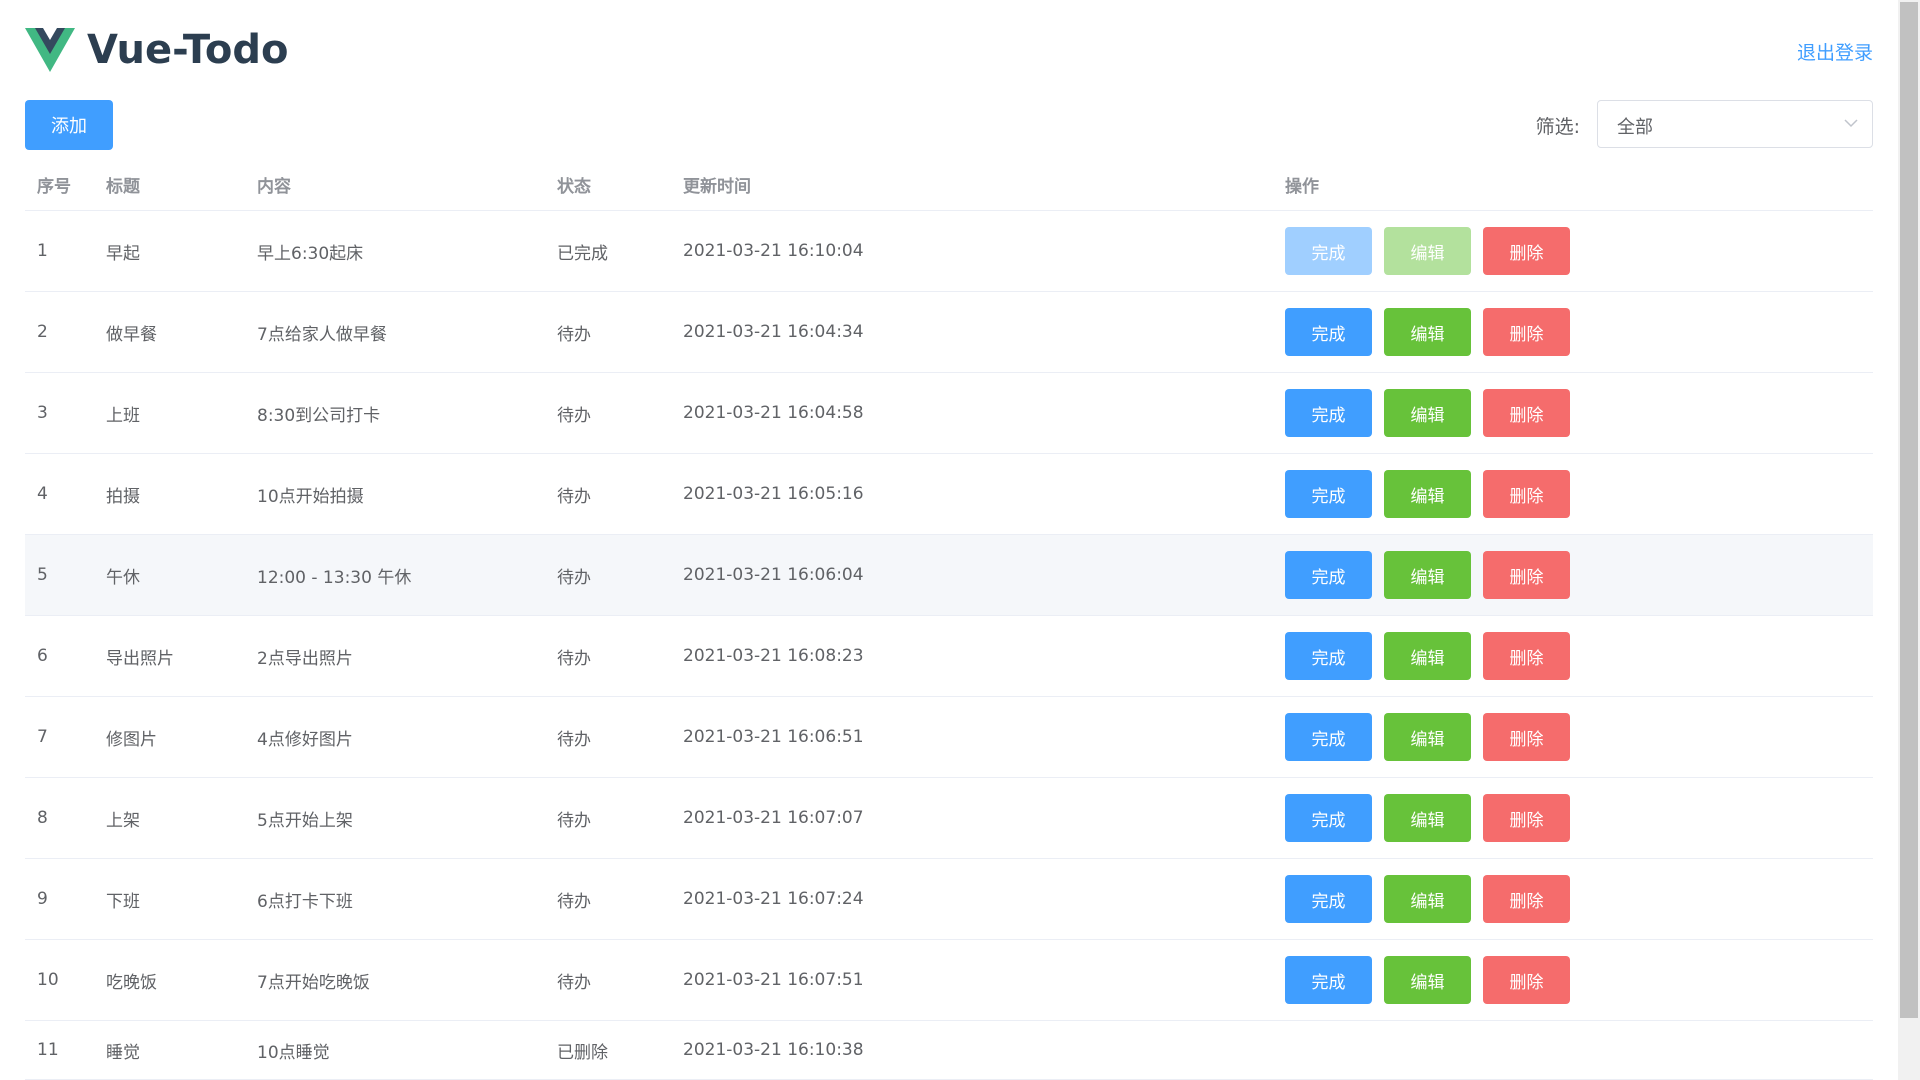  What do you see at coordinates (59, 494) in the screenshot?
I see `row-index: 4` at bounding box center [59, 494].